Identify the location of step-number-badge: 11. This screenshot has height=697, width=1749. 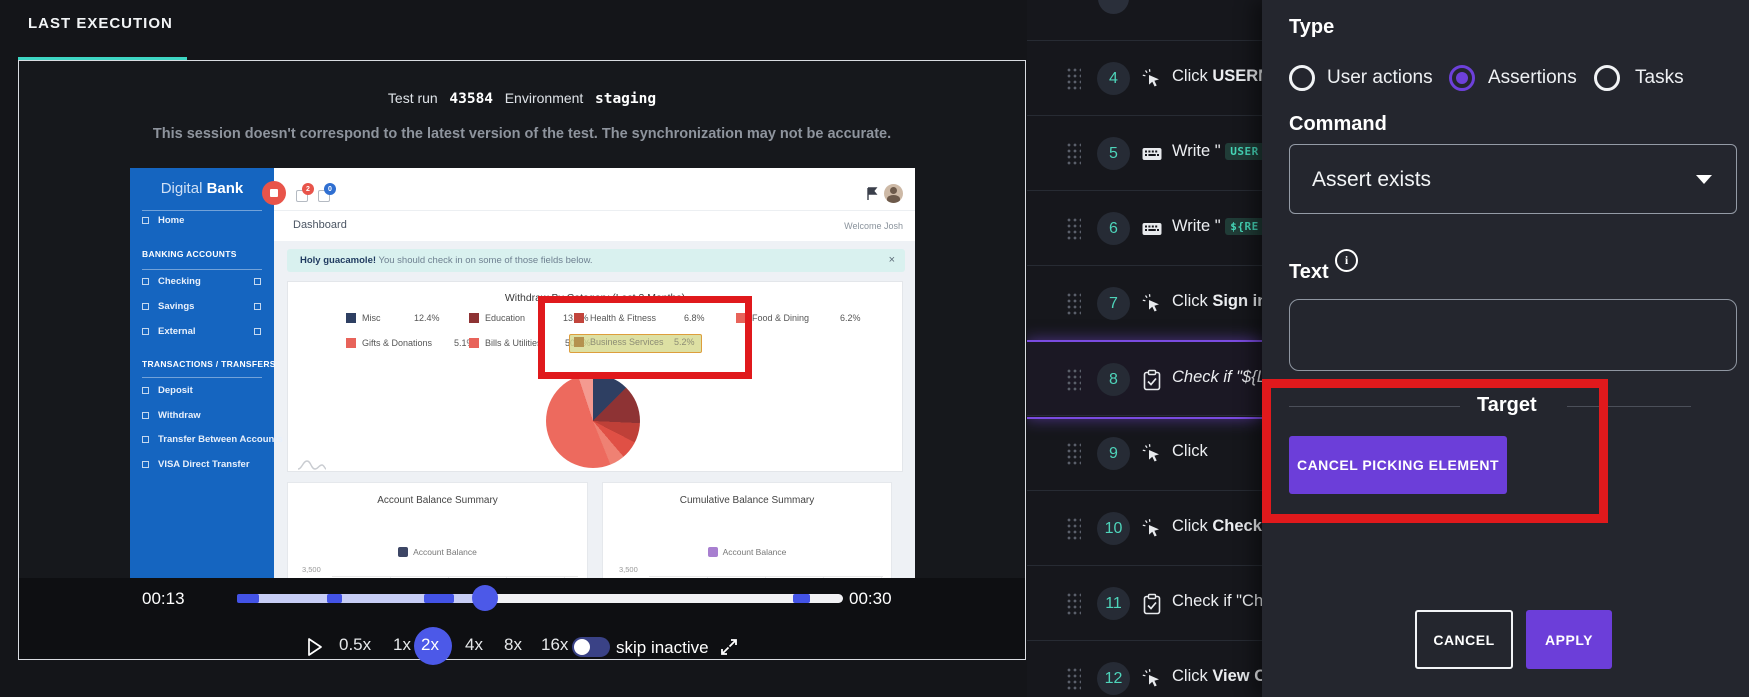
(1113, 603).